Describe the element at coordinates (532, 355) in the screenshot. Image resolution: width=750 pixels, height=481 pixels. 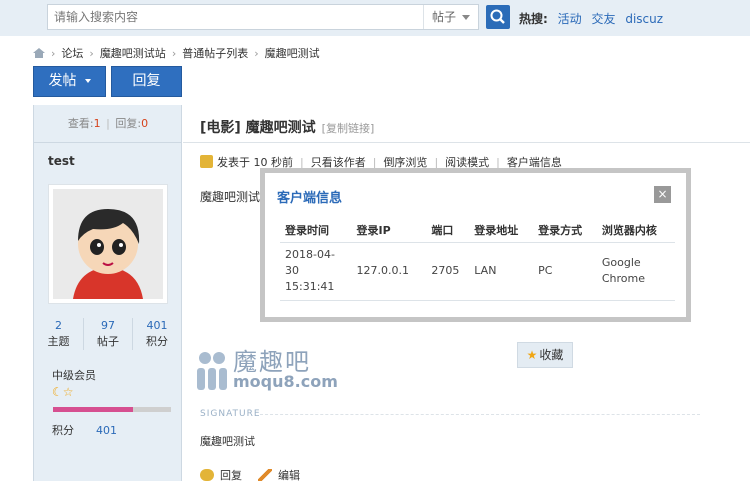
I see `star-icon: ★` at that location.